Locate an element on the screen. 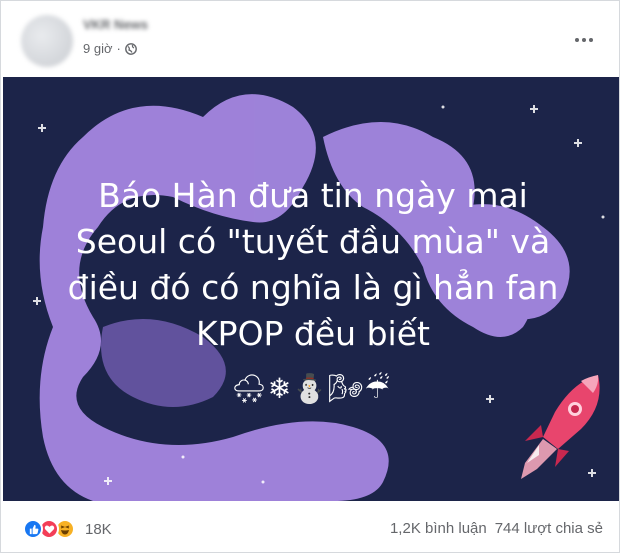 The height and width of the screenshot is (553, 620). author-name: VKR News is located at coordinates (115, 24).